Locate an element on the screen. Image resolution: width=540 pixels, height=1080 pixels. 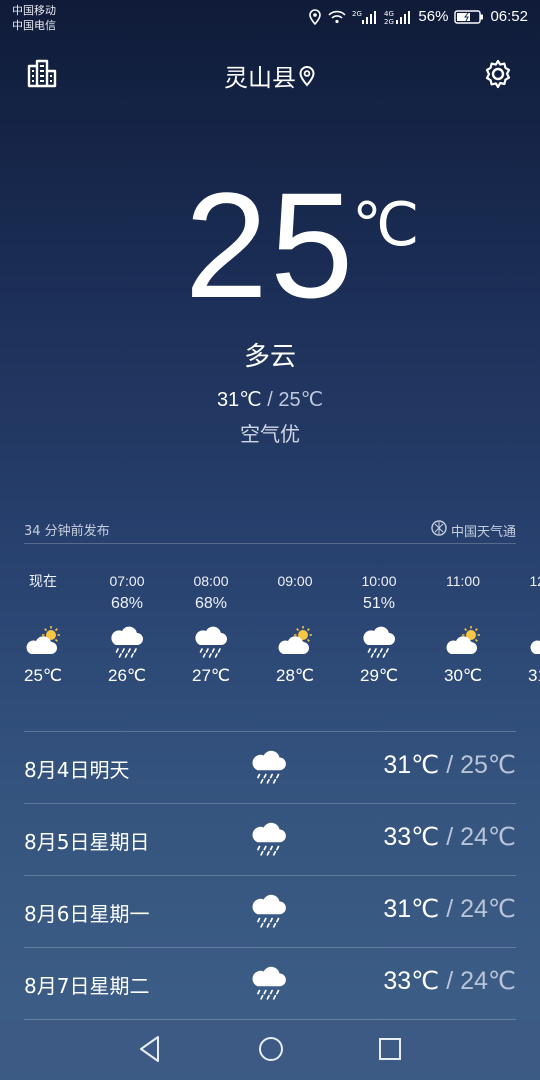
hour-item: 12:00 31℃ is located at coordinates (522, 628).